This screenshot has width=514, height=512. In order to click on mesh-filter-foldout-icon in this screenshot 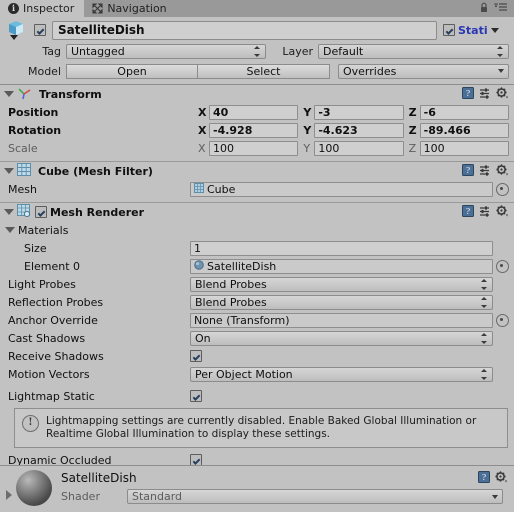, I will do `click(9, 171)`.